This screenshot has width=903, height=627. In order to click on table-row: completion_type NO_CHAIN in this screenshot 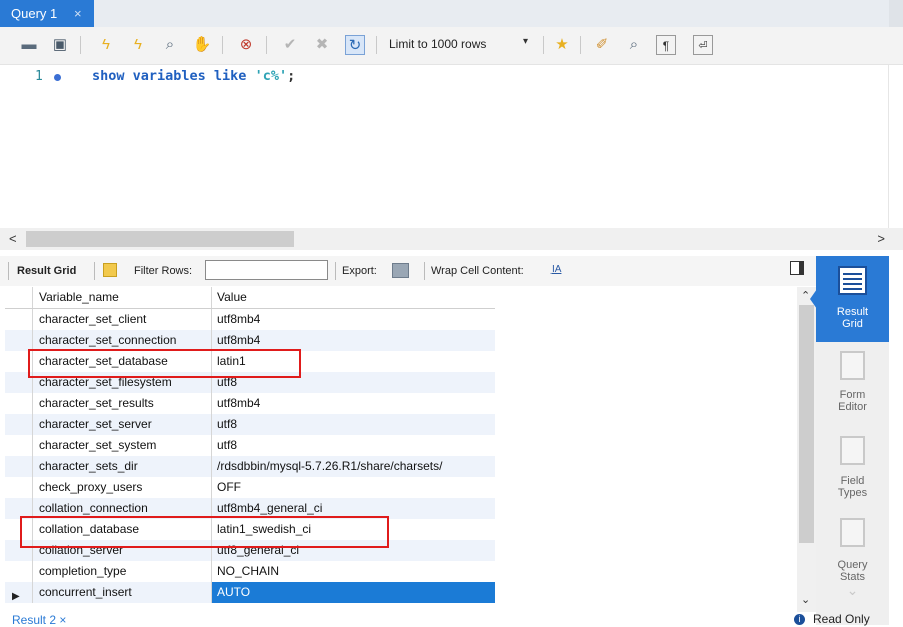, I will do `click(250, 571)`.